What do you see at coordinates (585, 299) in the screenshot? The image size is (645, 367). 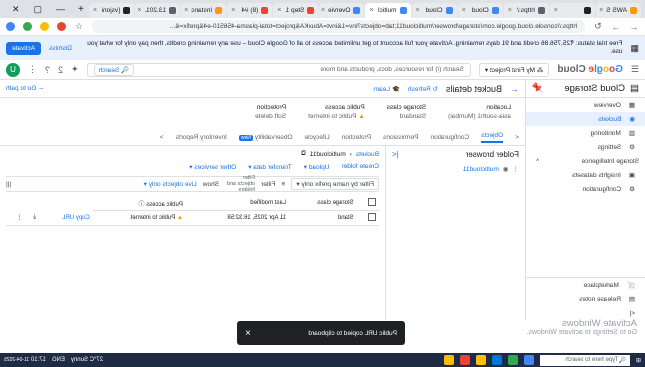 I see `sidebar-item-release-notes: ▤ Release notes` at bounding box center [585, 299].